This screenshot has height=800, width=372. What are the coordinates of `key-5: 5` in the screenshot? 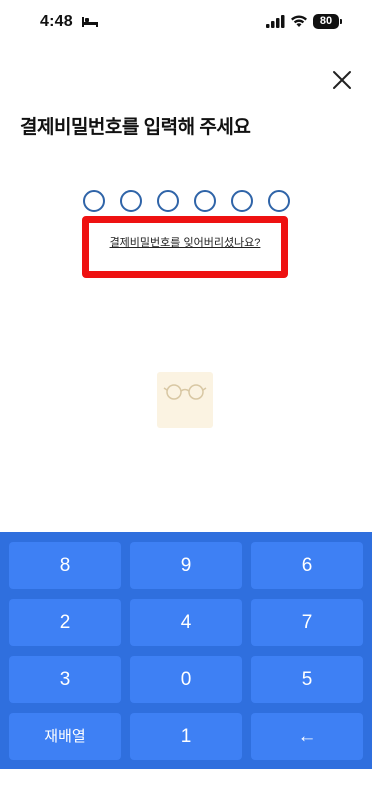 It's located at (307, 679).